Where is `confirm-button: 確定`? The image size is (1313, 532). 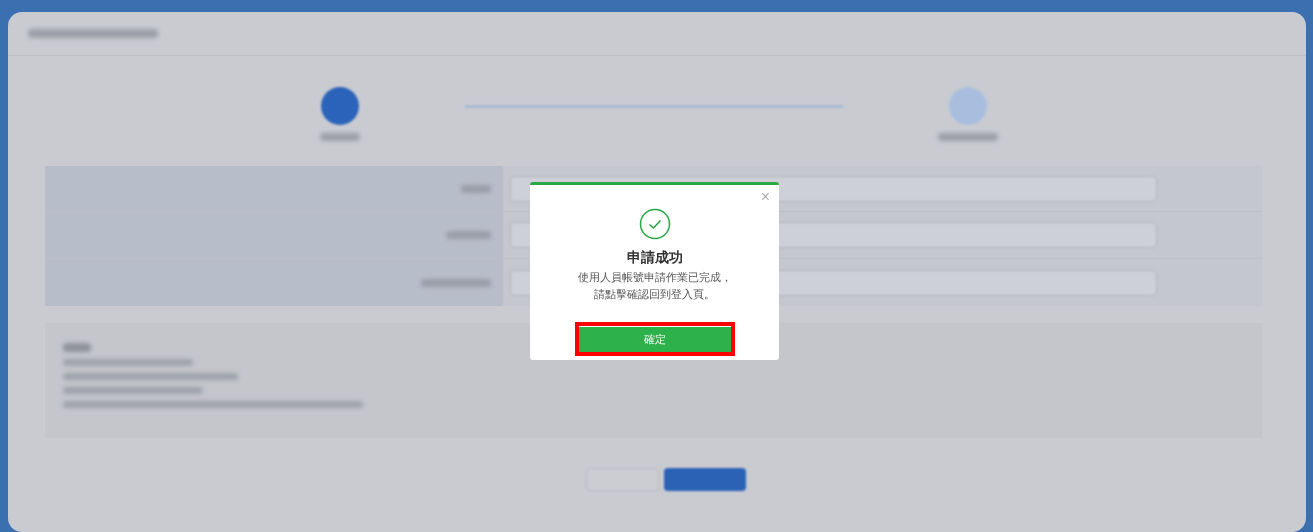 confirm-button: 確定 is located at coordinates (654, 339).